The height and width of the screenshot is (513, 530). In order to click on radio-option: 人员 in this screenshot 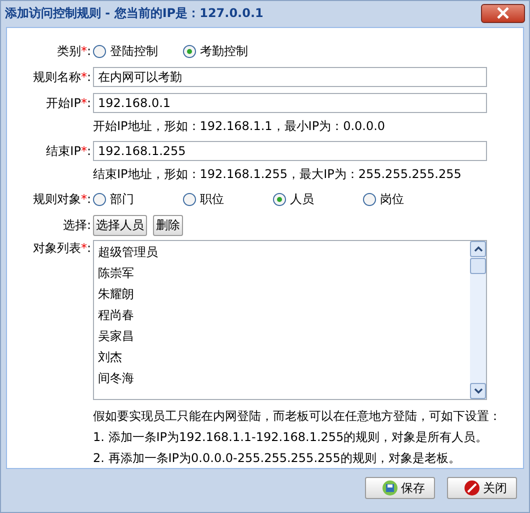, I will do `click(318, 199)`.